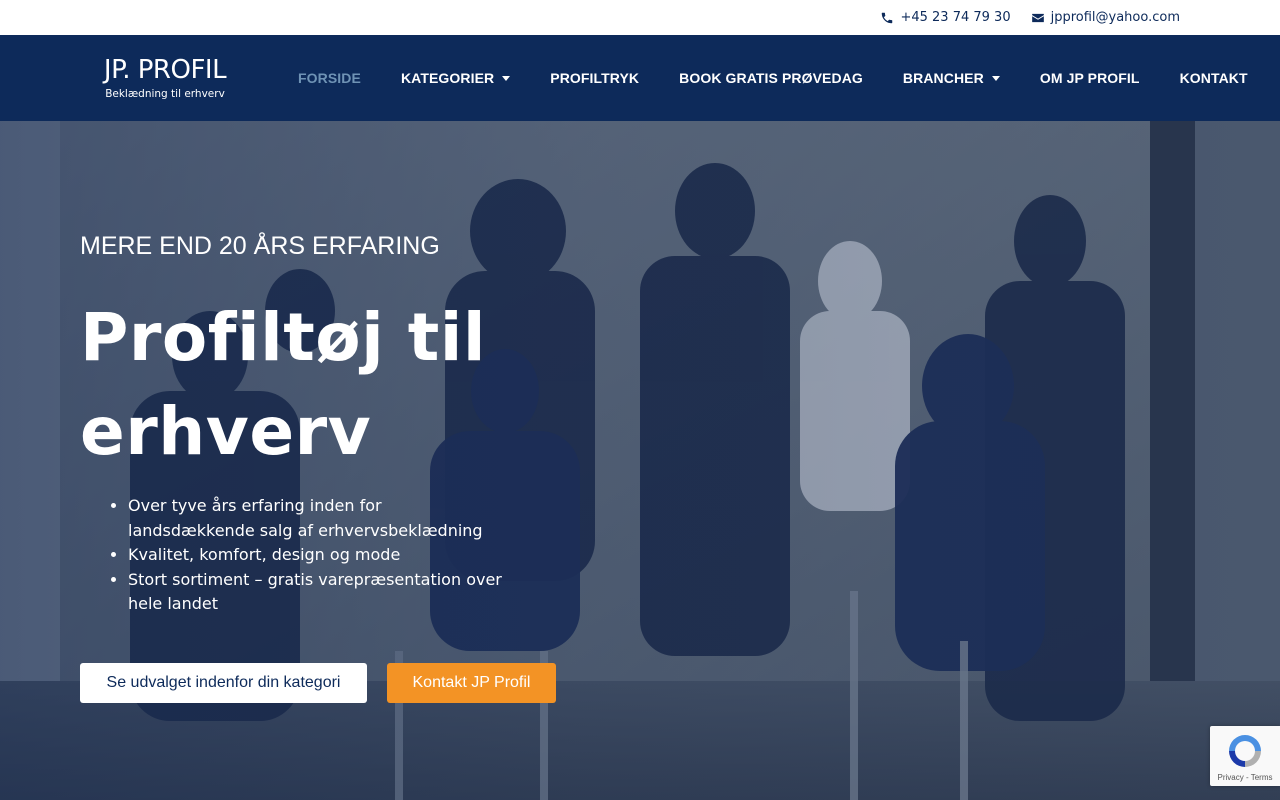 The width and height of the screenshot is (1280, 800). I want to click on recaptcha-icon, so click(1245, 750).